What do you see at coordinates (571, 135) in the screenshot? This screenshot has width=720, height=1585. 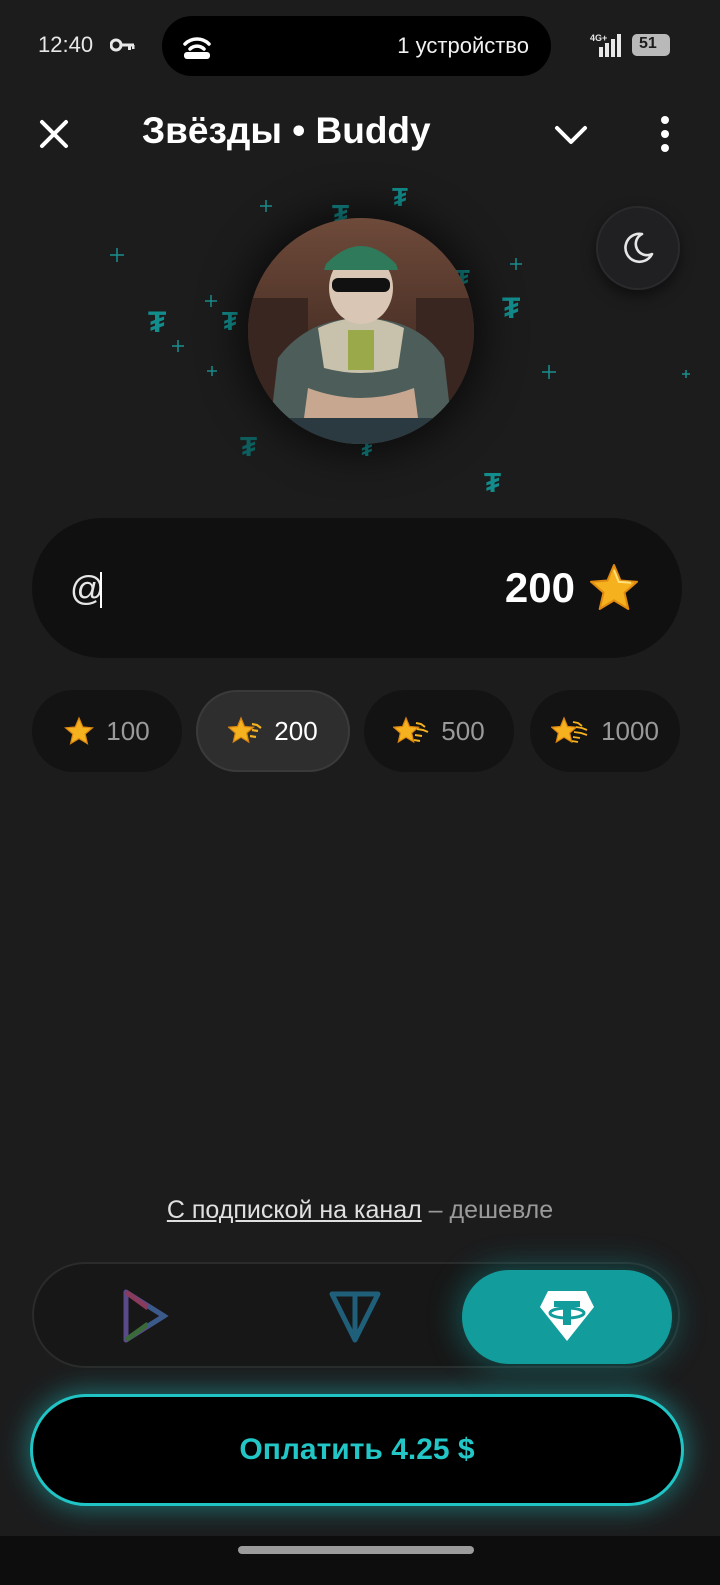 I see `chevron-down-icon` at bounding box center [571, 135].